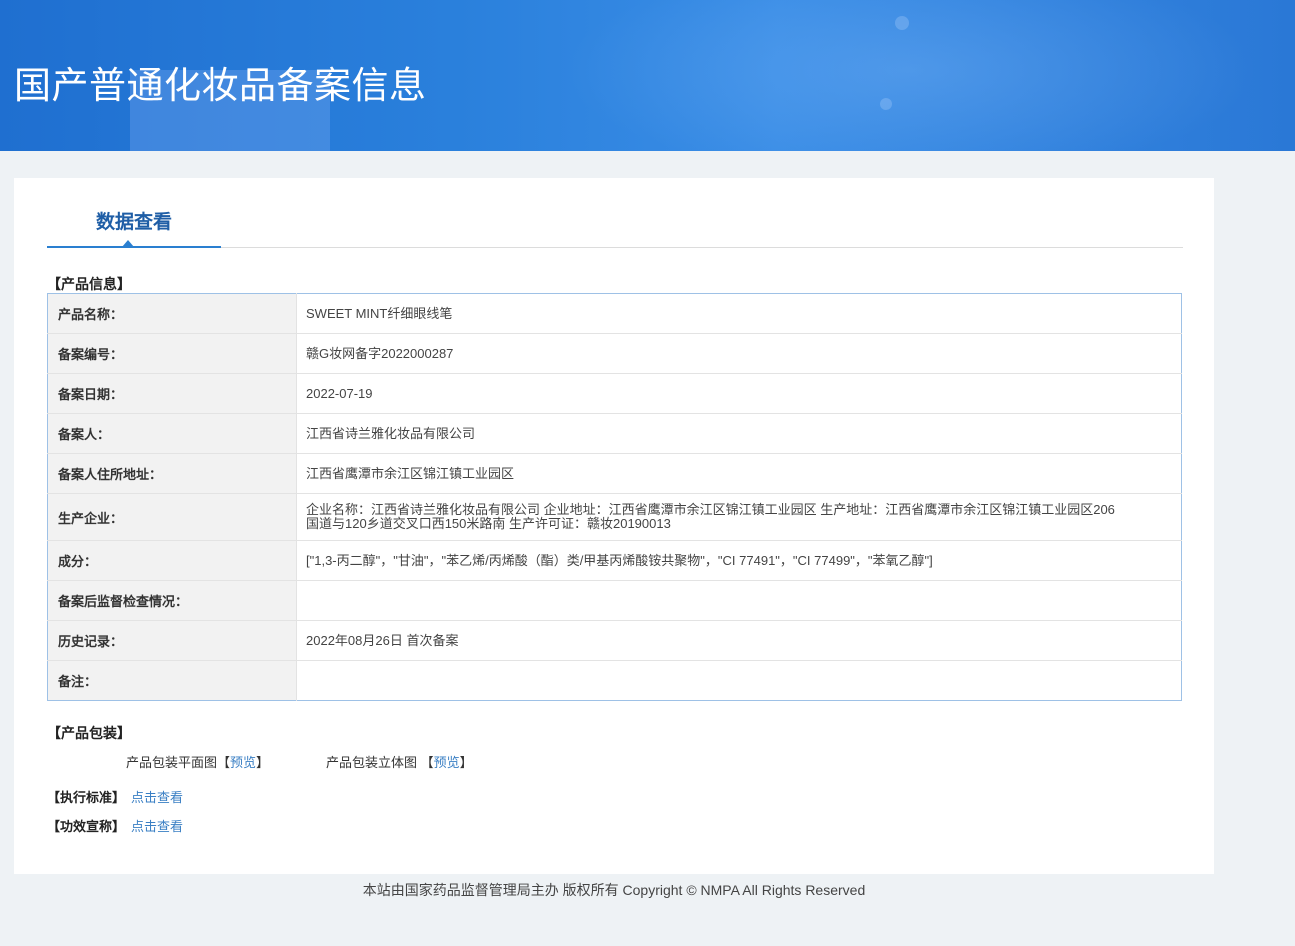  I want to click on packaging-title: 【产品包装】, so click(89, 733).